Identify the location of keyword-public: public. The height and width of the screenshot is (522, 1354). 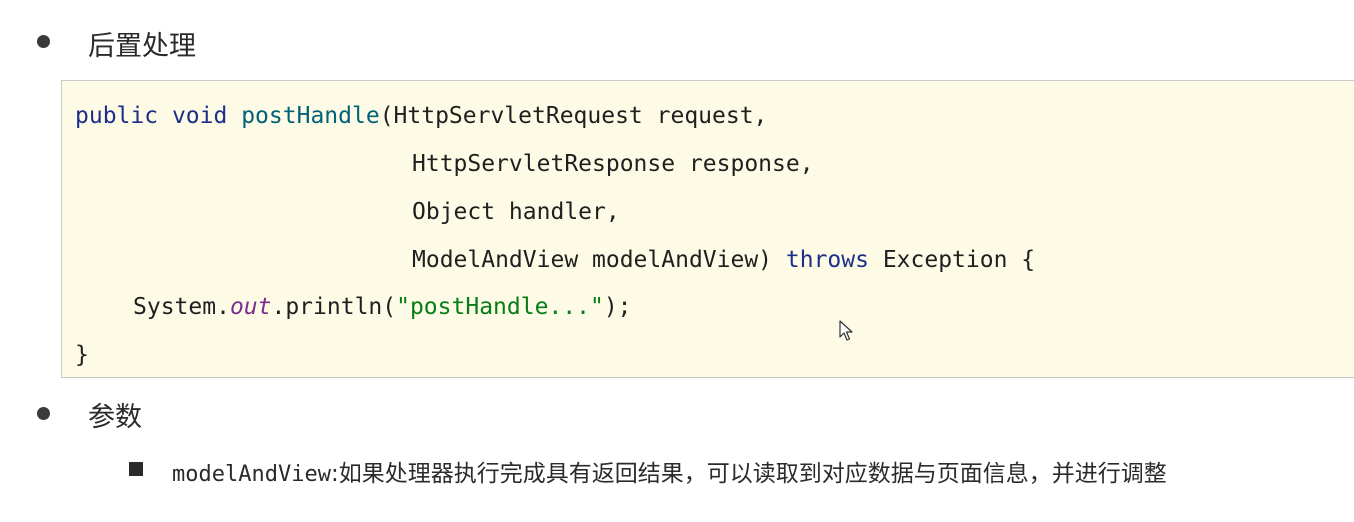
(117, 116).